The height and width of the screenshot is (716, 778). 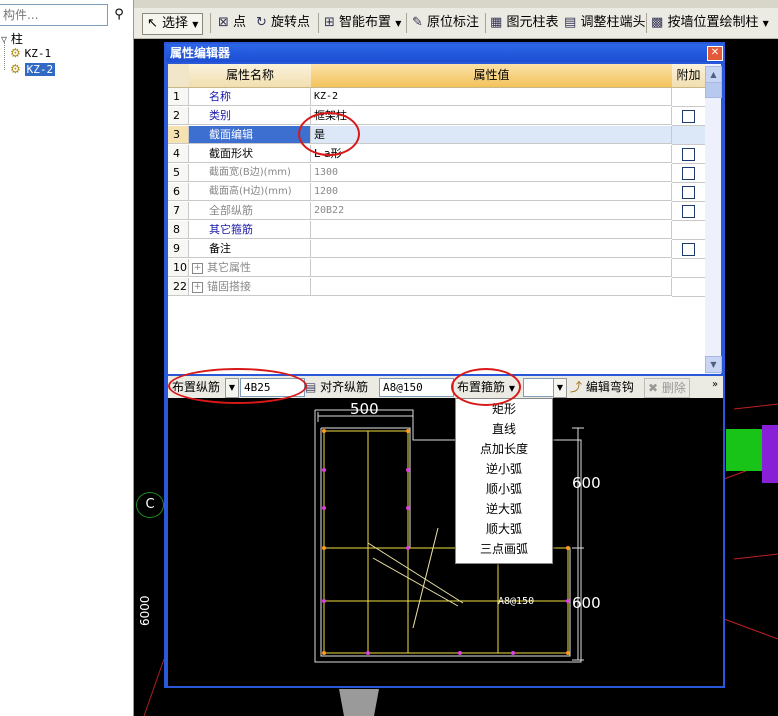 What do you see at coordinates (16, 39) in the screenshot?
I see `tree-root-label: 柱` at bounding box center [16, 39].